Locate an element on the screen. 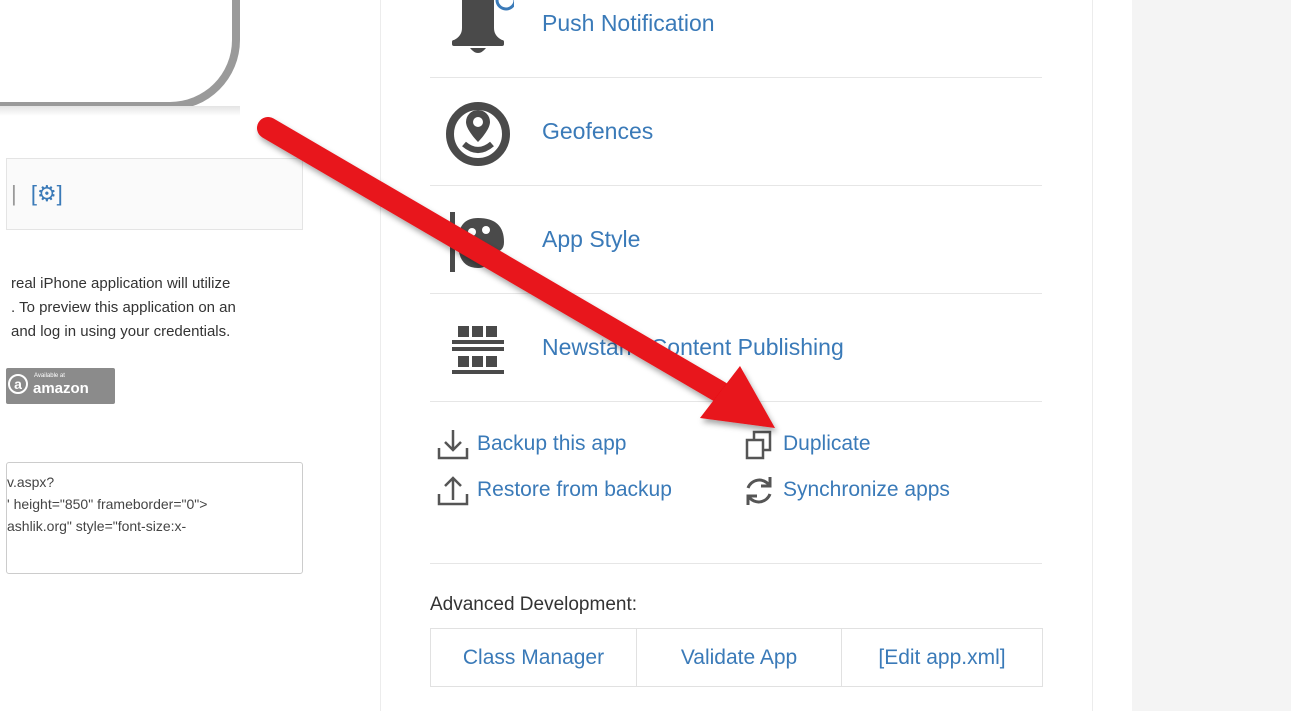 The image size is (1291, 711). edit-app-xml-button: [Edit app.xml] is located at coordinates (941, 657).